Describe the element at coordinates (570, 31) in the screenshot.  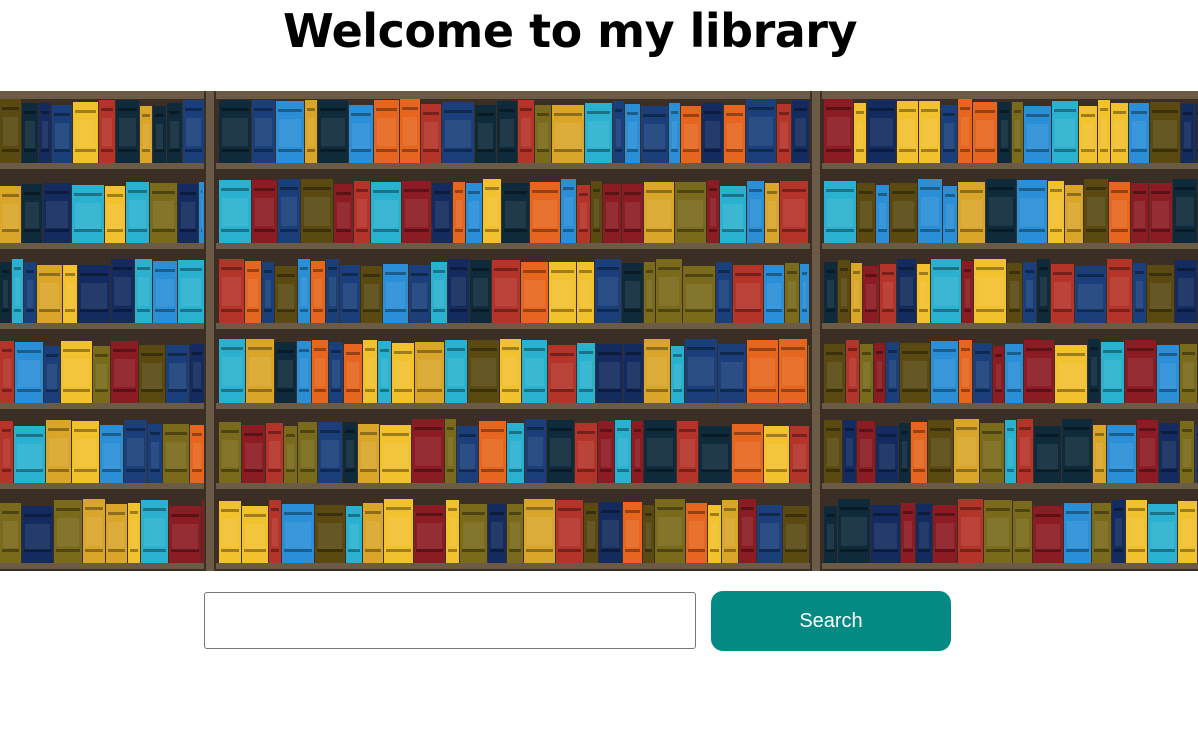
I see `page-title: Welcome to my library` at that location.